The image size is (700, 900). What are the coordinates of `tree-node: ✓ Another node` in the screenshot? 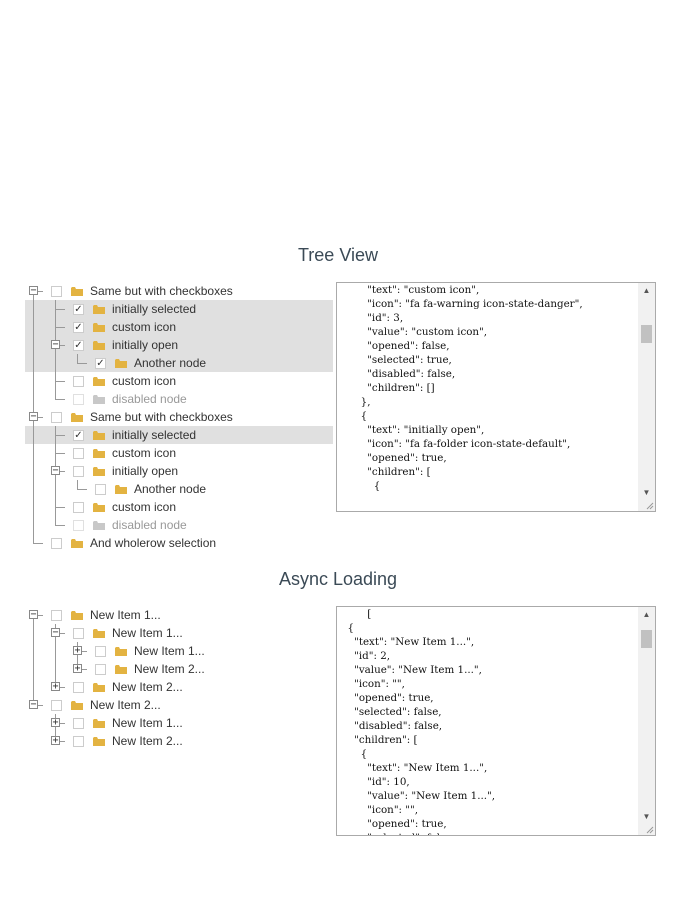 It's located at (179, 363).